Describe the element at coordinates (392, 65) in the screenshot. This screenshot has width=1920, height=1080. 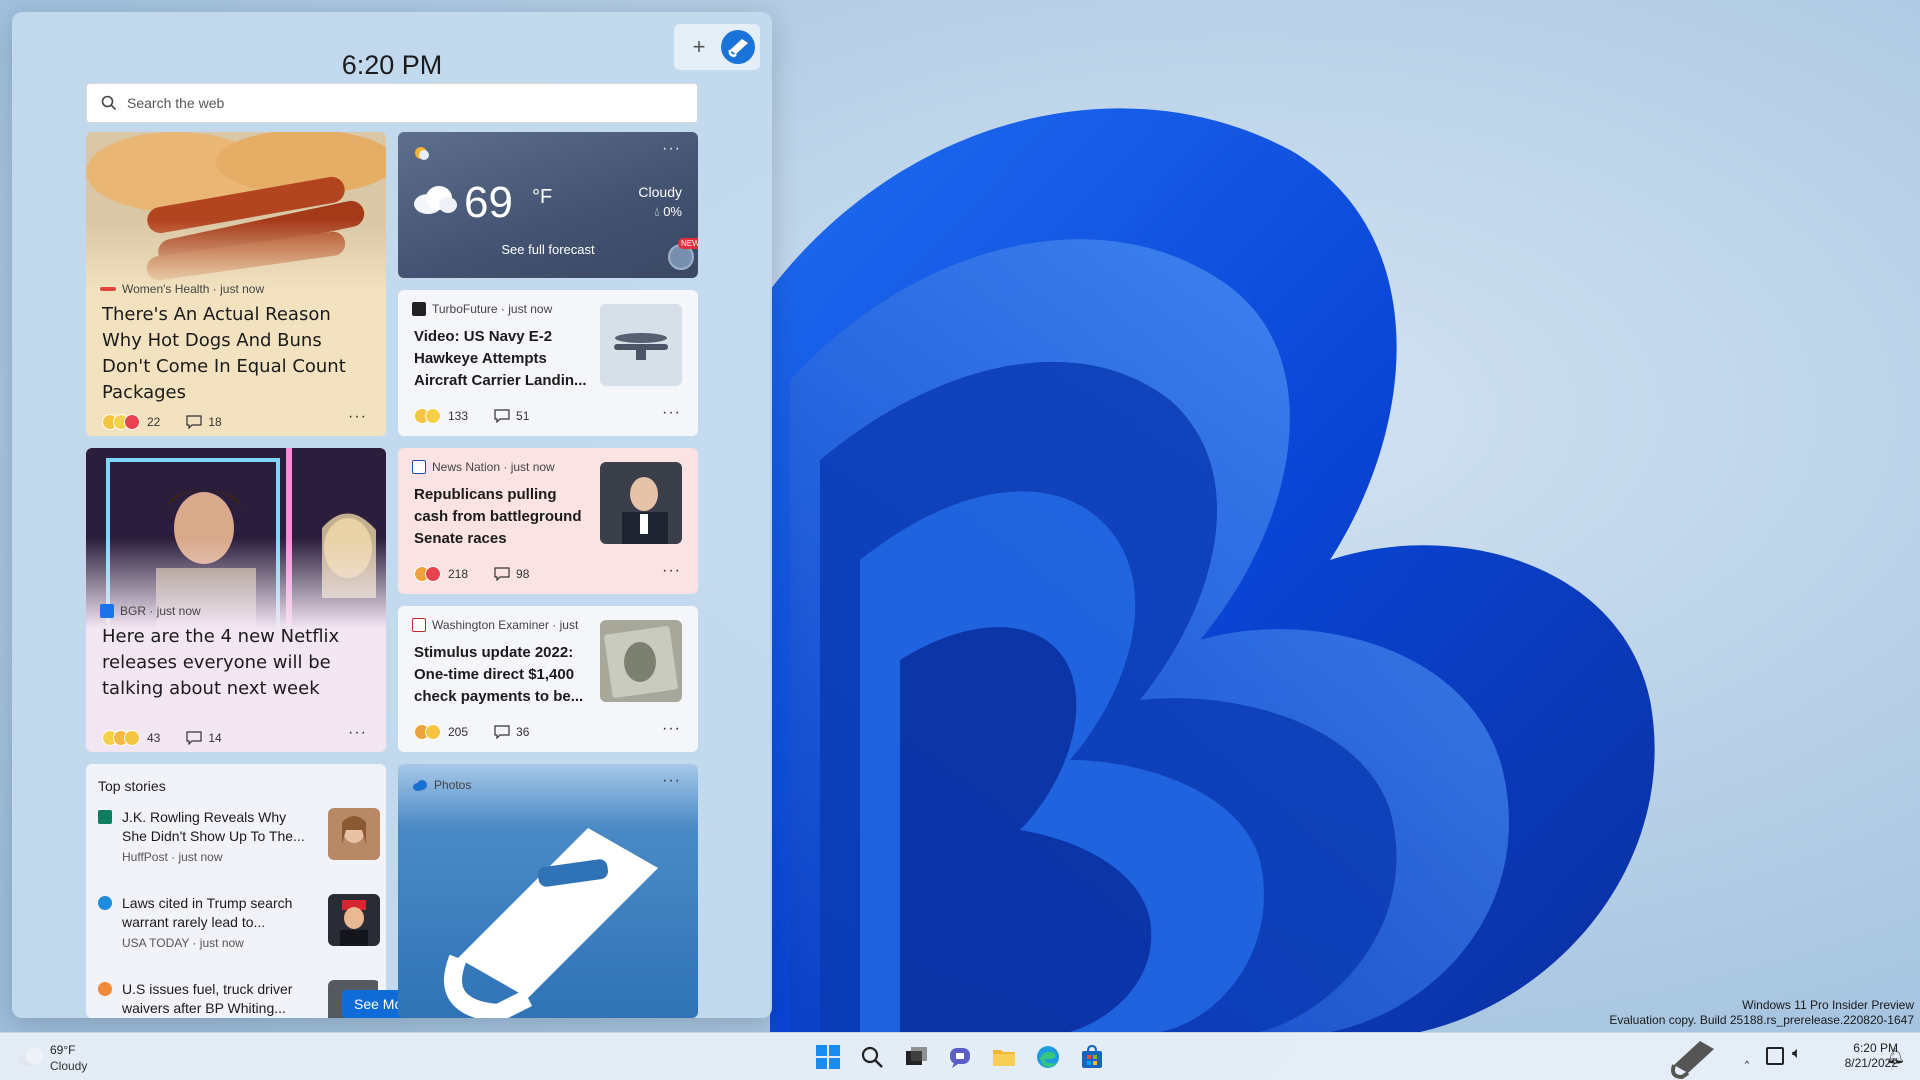
I see `panel-clock: 6:20 PM` at that location.